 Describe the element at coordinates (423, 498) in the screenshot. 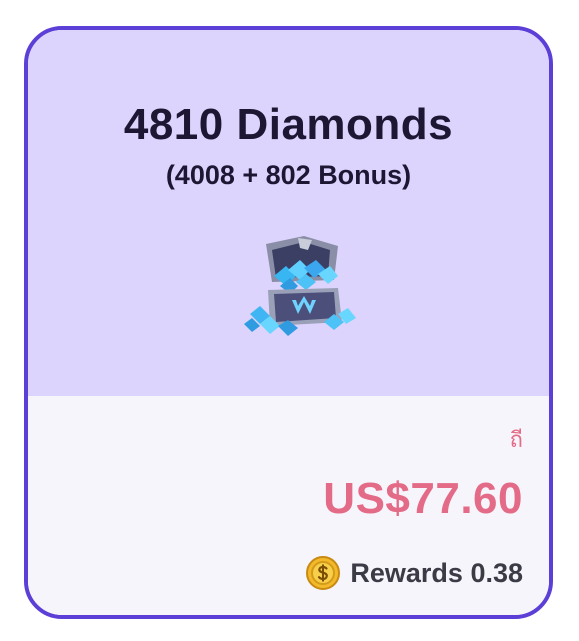

I see `price-label: US$77.60` at that location.